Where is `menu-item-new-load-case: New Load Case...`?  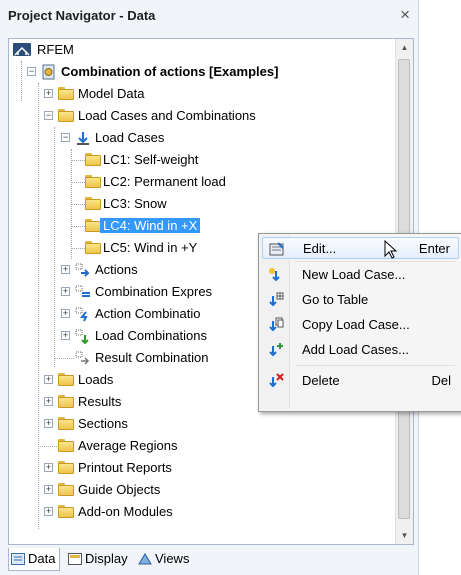
menu-item-new-load-case: New Load Case... is located at coordinates (360, 275).